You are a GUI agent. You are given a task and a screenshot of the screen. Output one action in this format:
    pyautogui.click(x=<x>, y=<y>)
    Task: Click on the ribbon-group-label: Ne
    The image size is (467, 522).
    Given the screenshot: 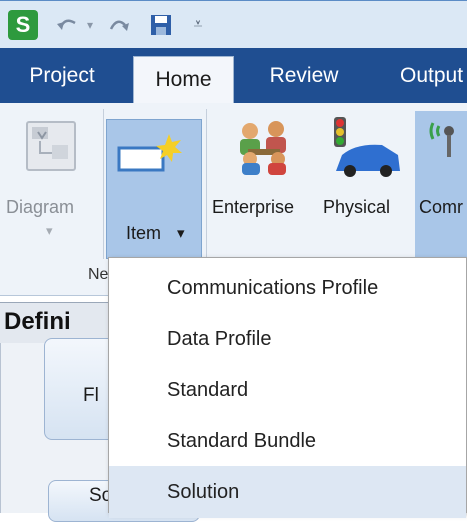 What is the action you would take?
    pyautogui.click(x=98, y=274)
    